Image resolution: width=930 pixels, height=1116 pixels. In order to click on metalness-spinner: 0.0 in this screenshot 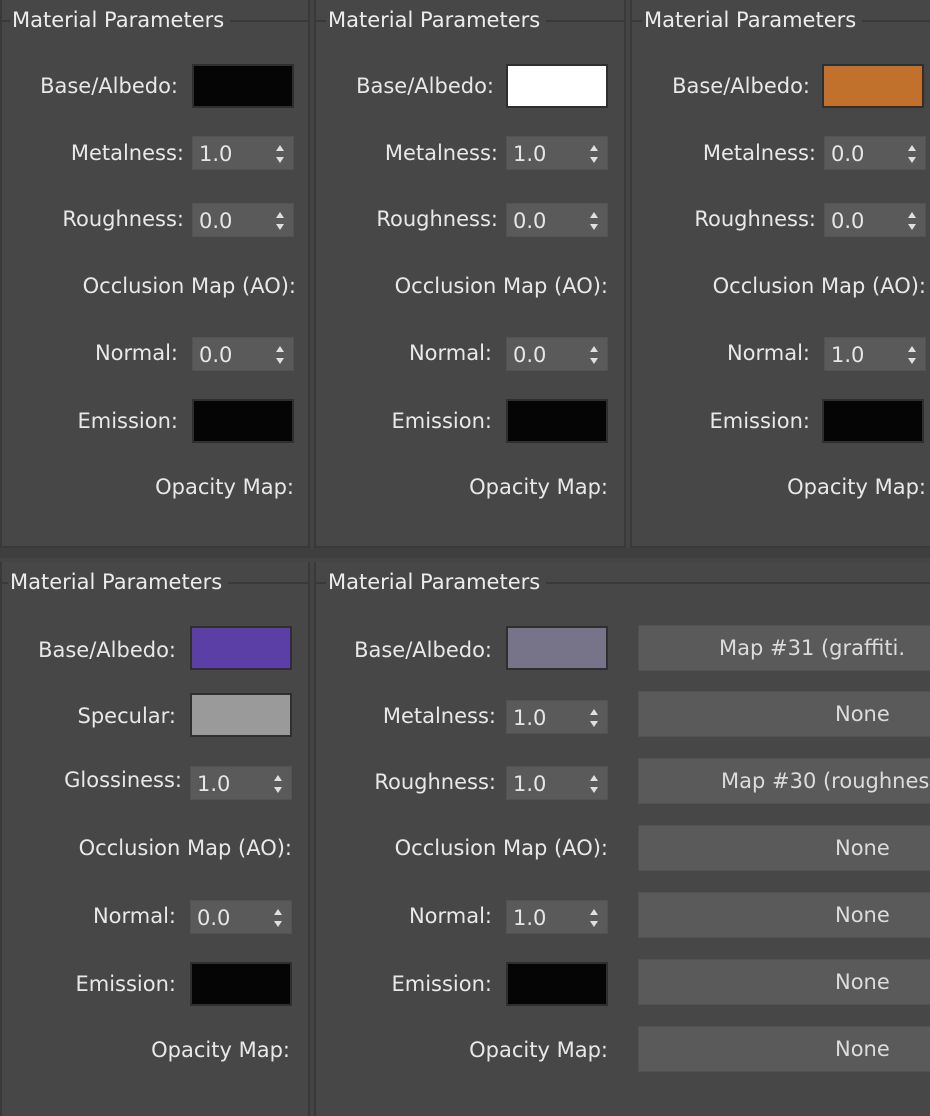, I will do `click(875, 153)`.